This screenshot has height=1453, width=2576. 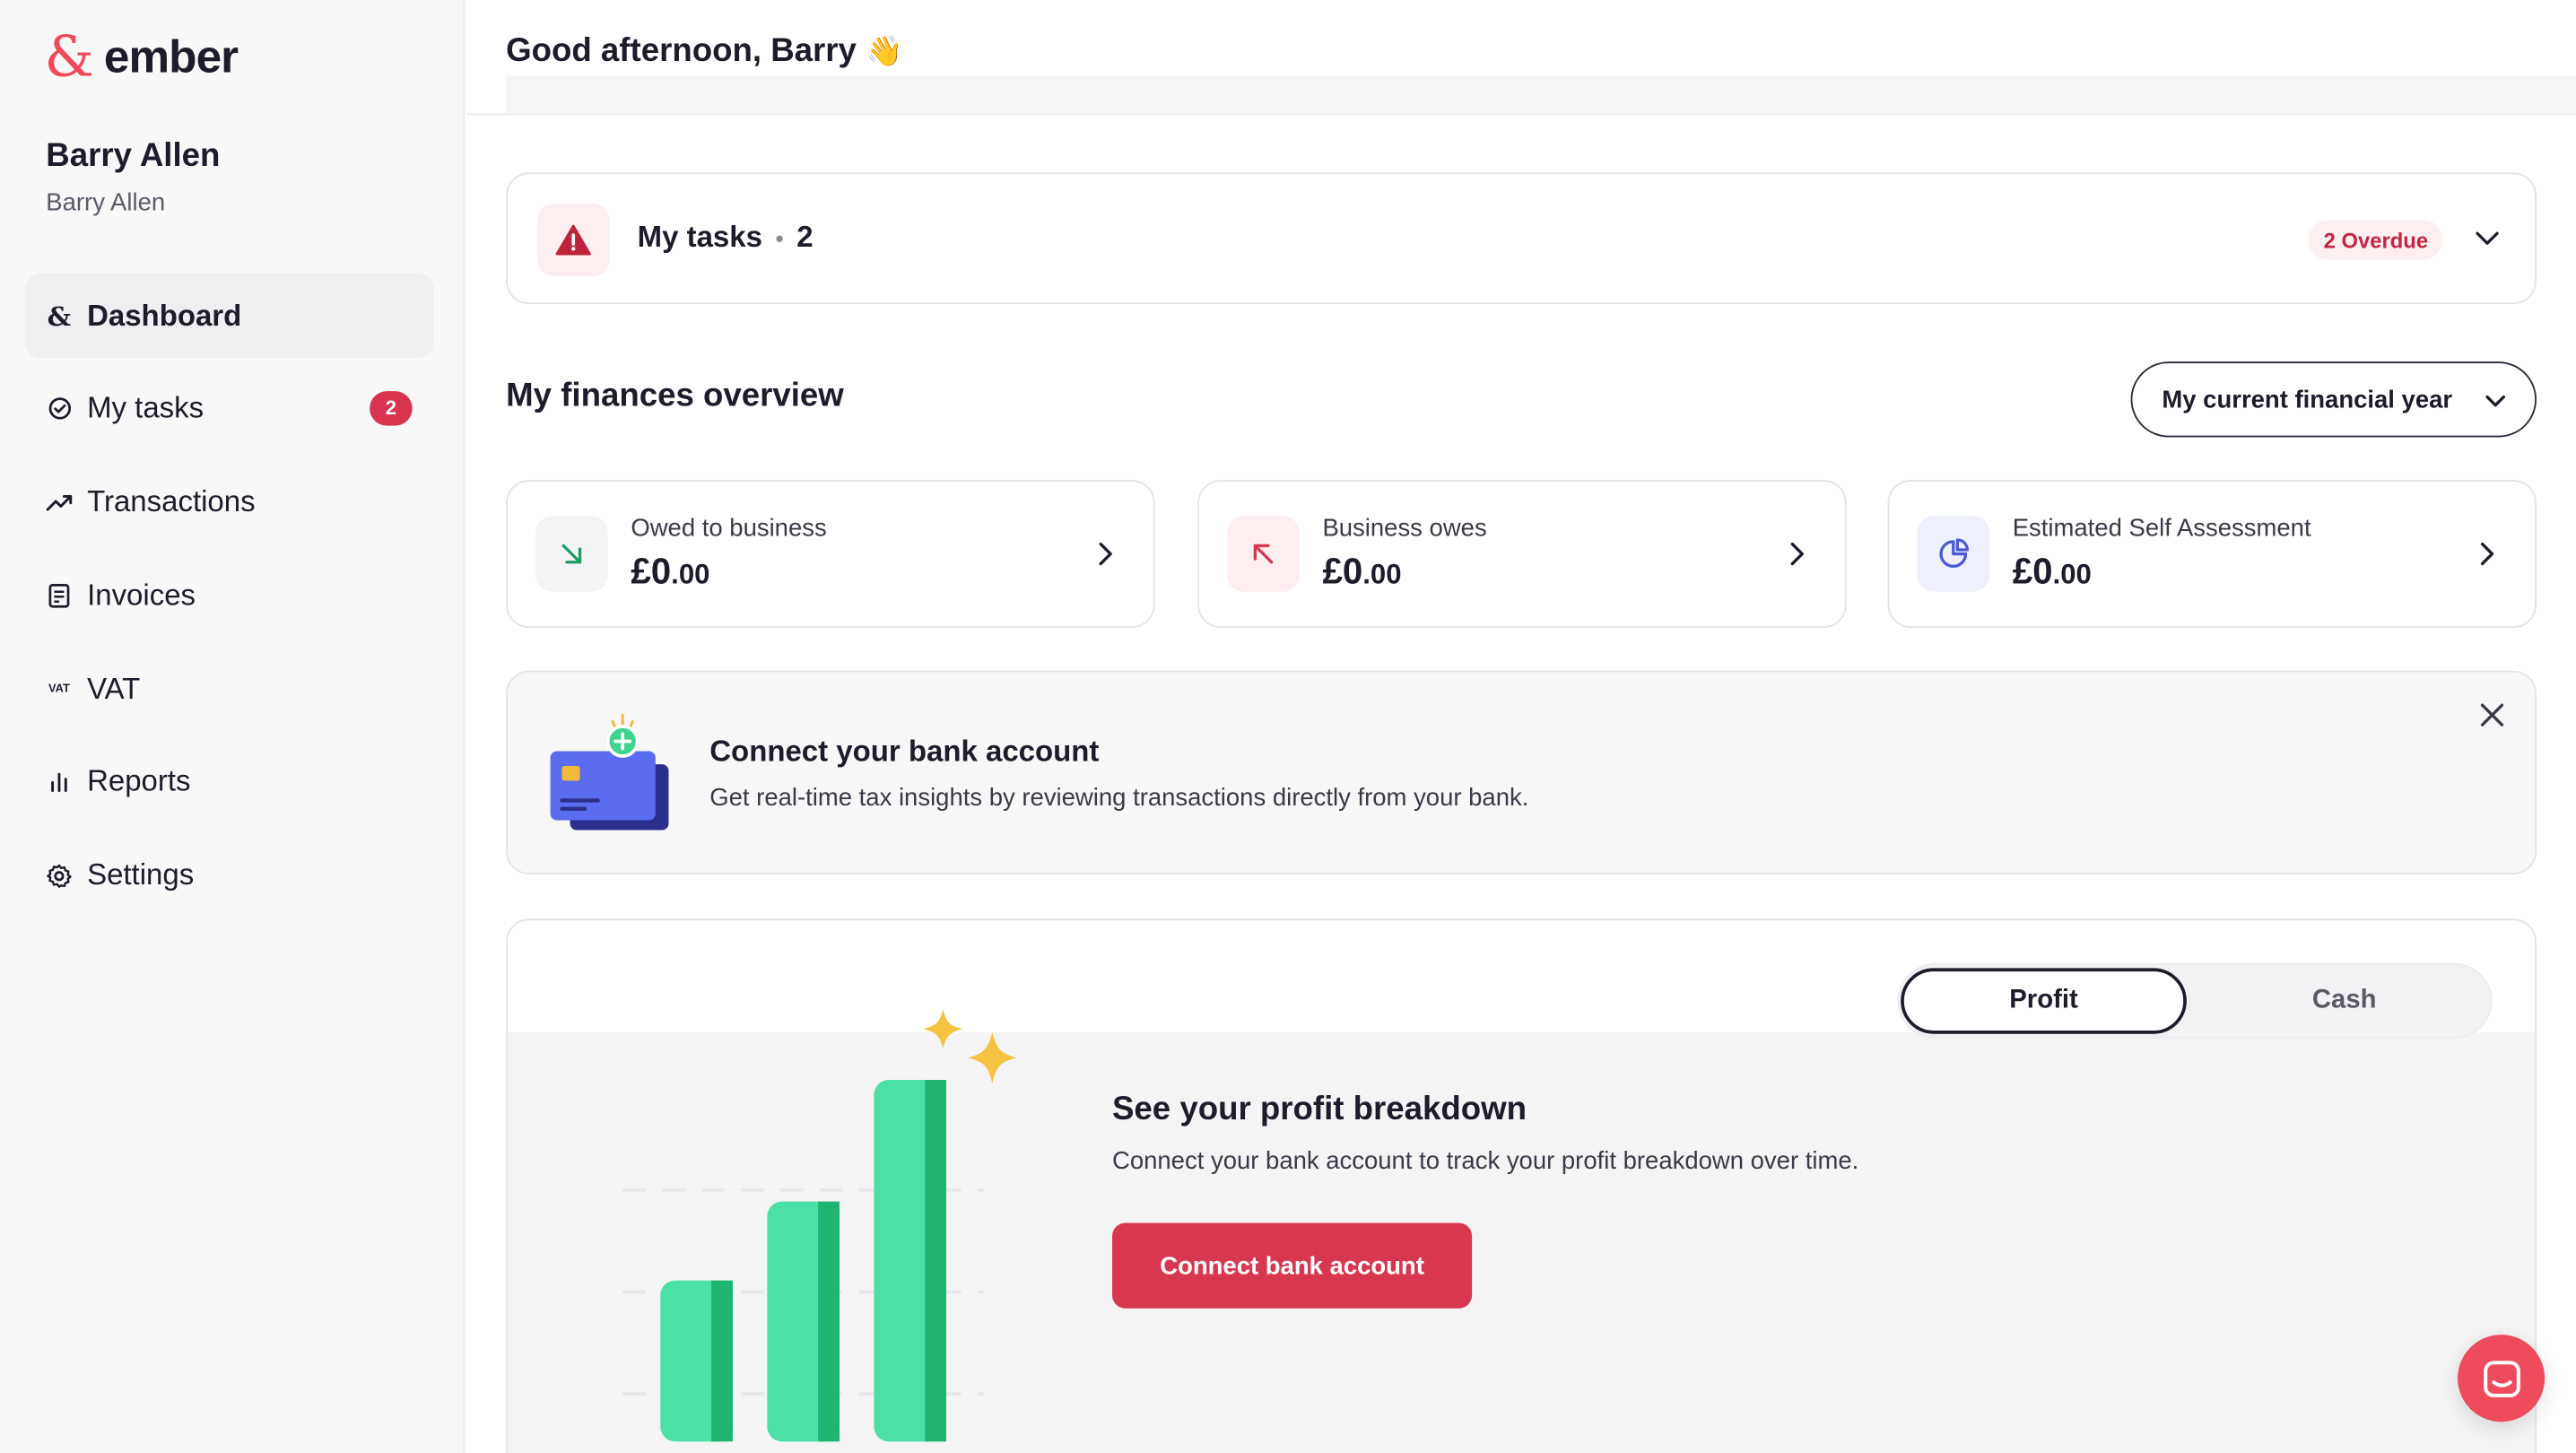 I want to click on sidebar-item-reports: Reports, so click(x=228, y=782).